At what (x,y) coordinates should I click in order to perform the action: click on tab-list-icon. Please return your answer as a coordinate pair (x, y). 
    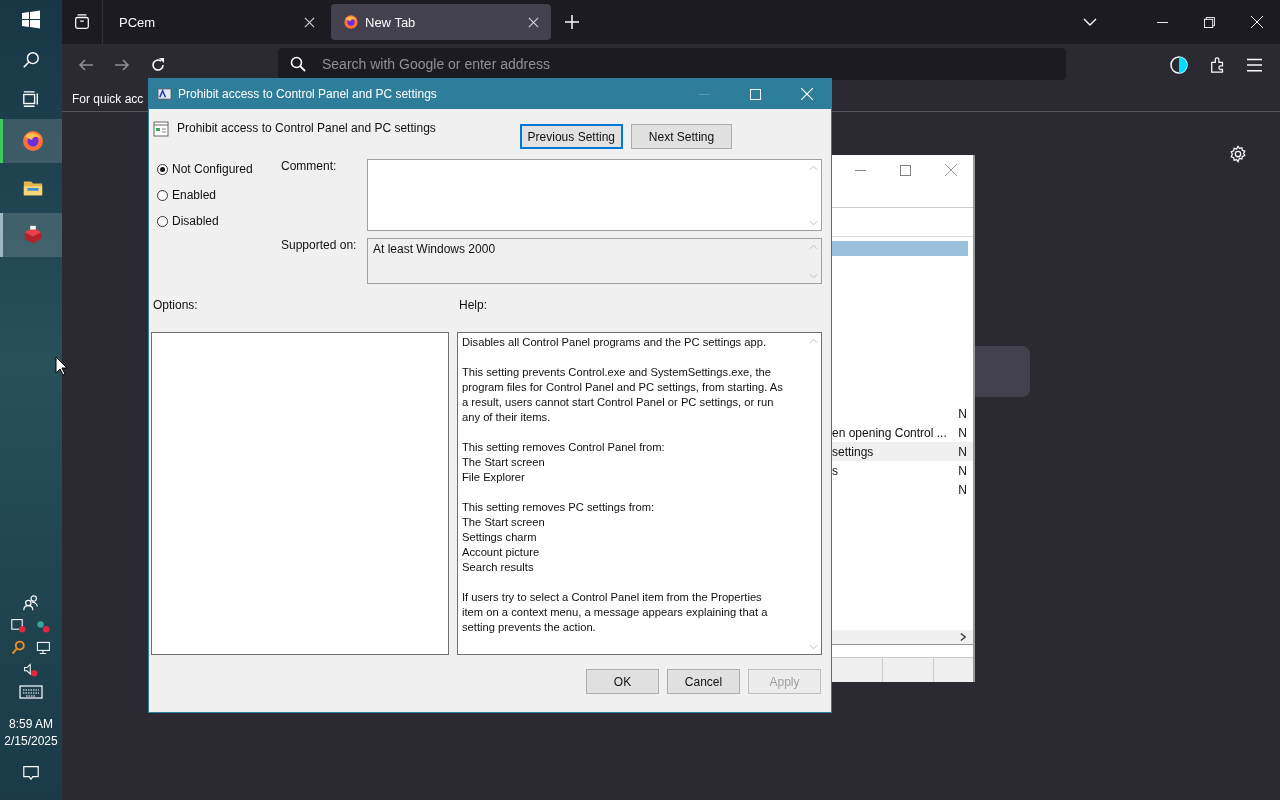
    Looking at the image, I should click on (82, 22).